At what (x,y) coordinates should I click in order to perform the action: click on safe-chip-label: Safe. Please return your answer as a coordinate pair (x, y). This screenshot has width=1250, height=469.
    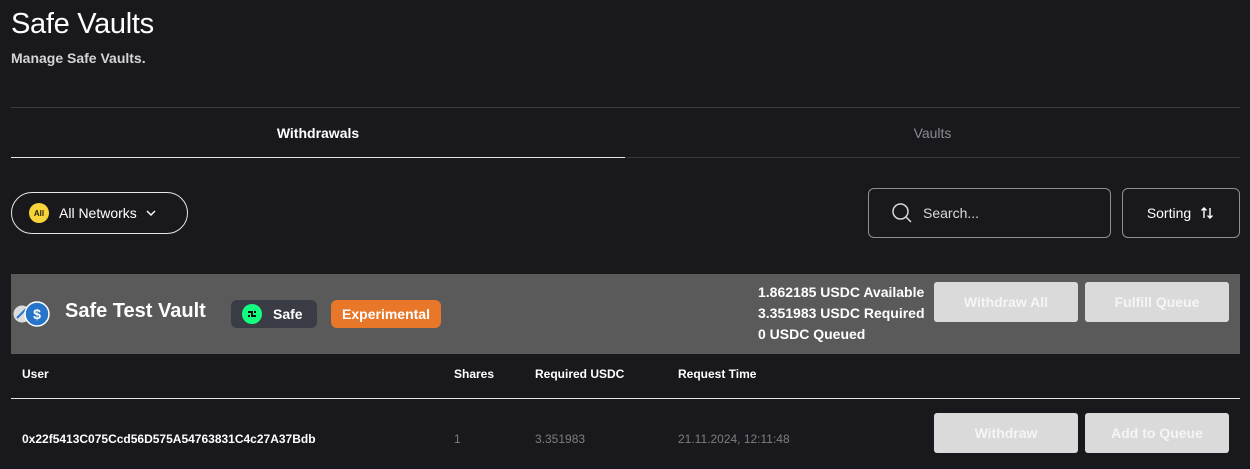
    Looking at the image, I should click on (288, 314).